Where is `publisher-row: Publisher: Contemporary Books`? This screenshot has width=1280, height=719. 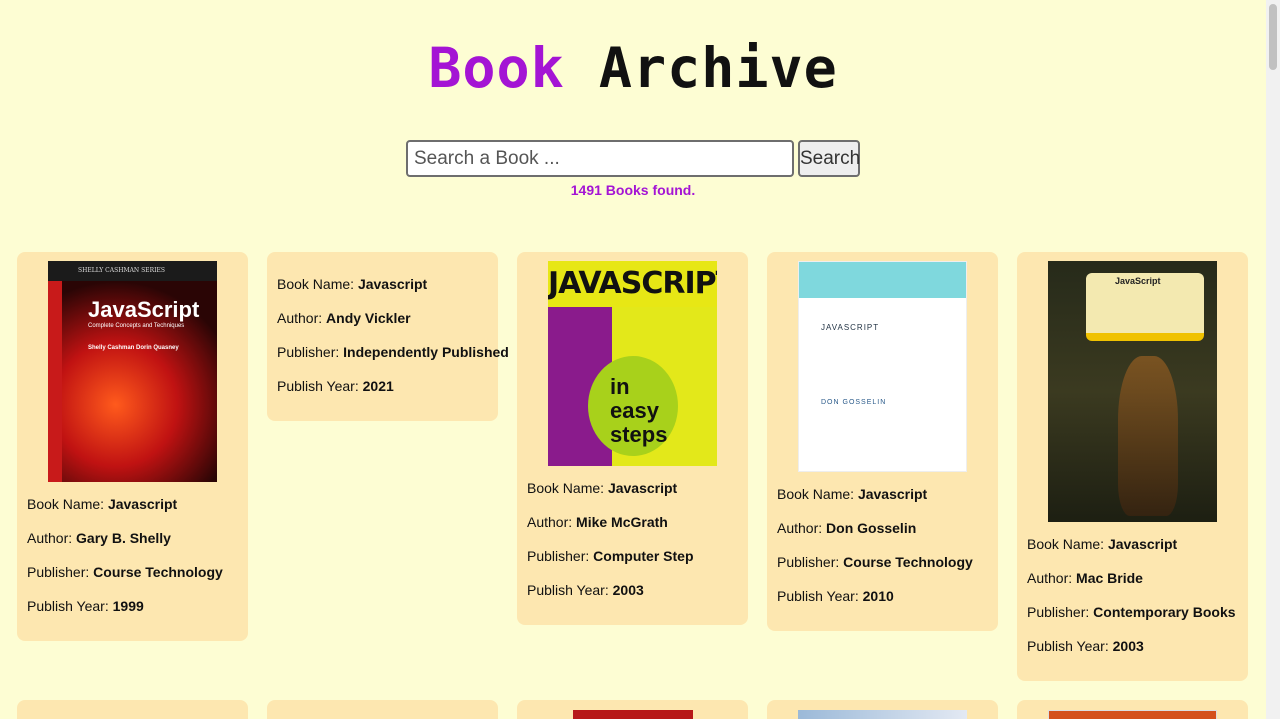
publisher-row: Publisher: Contemporary Books is located at coordinates (1132, 612).